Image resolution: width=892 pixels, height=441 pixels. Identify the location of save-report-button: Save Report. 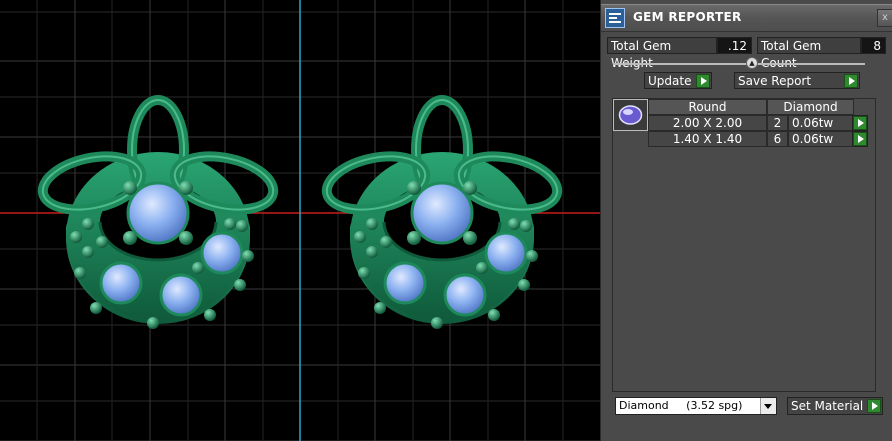
(797, 80).